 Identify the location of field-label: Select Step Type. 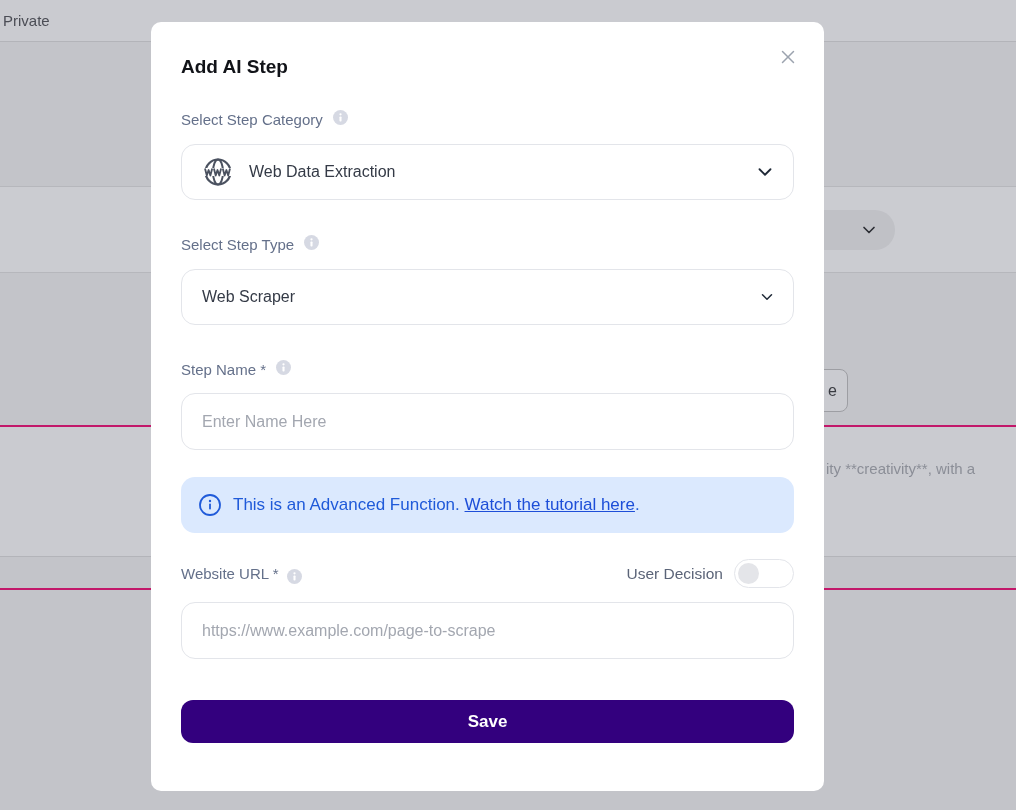
(238, 244).